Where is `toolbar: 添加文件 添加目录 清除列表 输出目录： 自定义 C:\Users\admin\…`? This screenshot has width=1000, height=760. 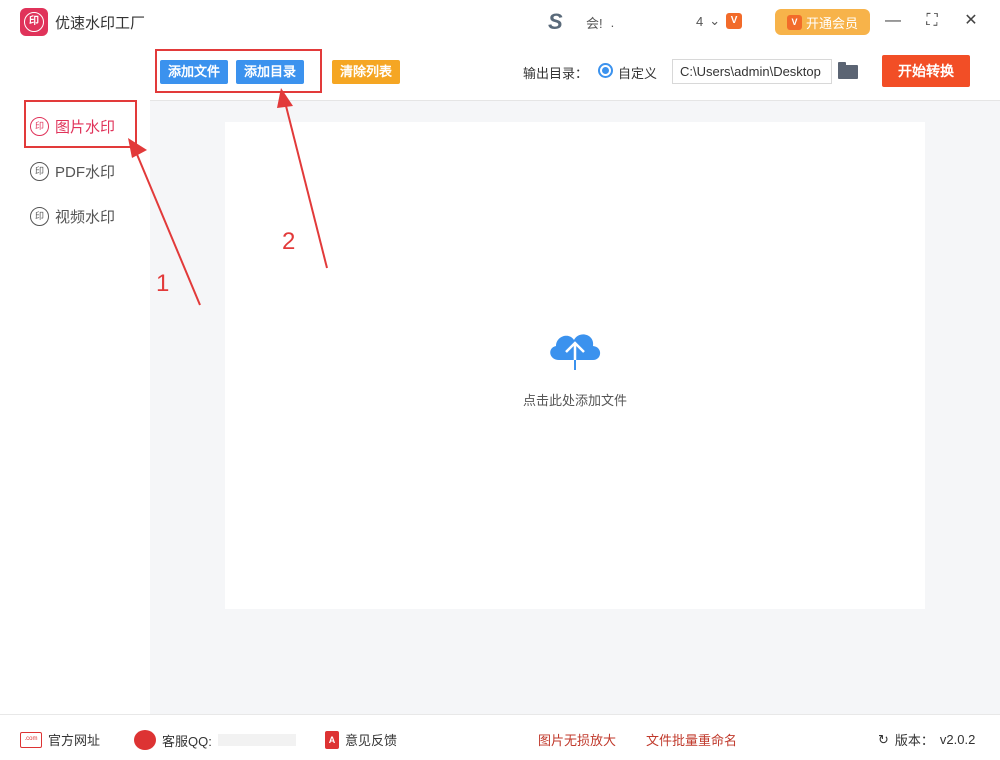 toolbar: 添加文件 添加目录 清除列表 输出目录： 自定义 C:\Users\admin\… is located at coordinates (575, 72).